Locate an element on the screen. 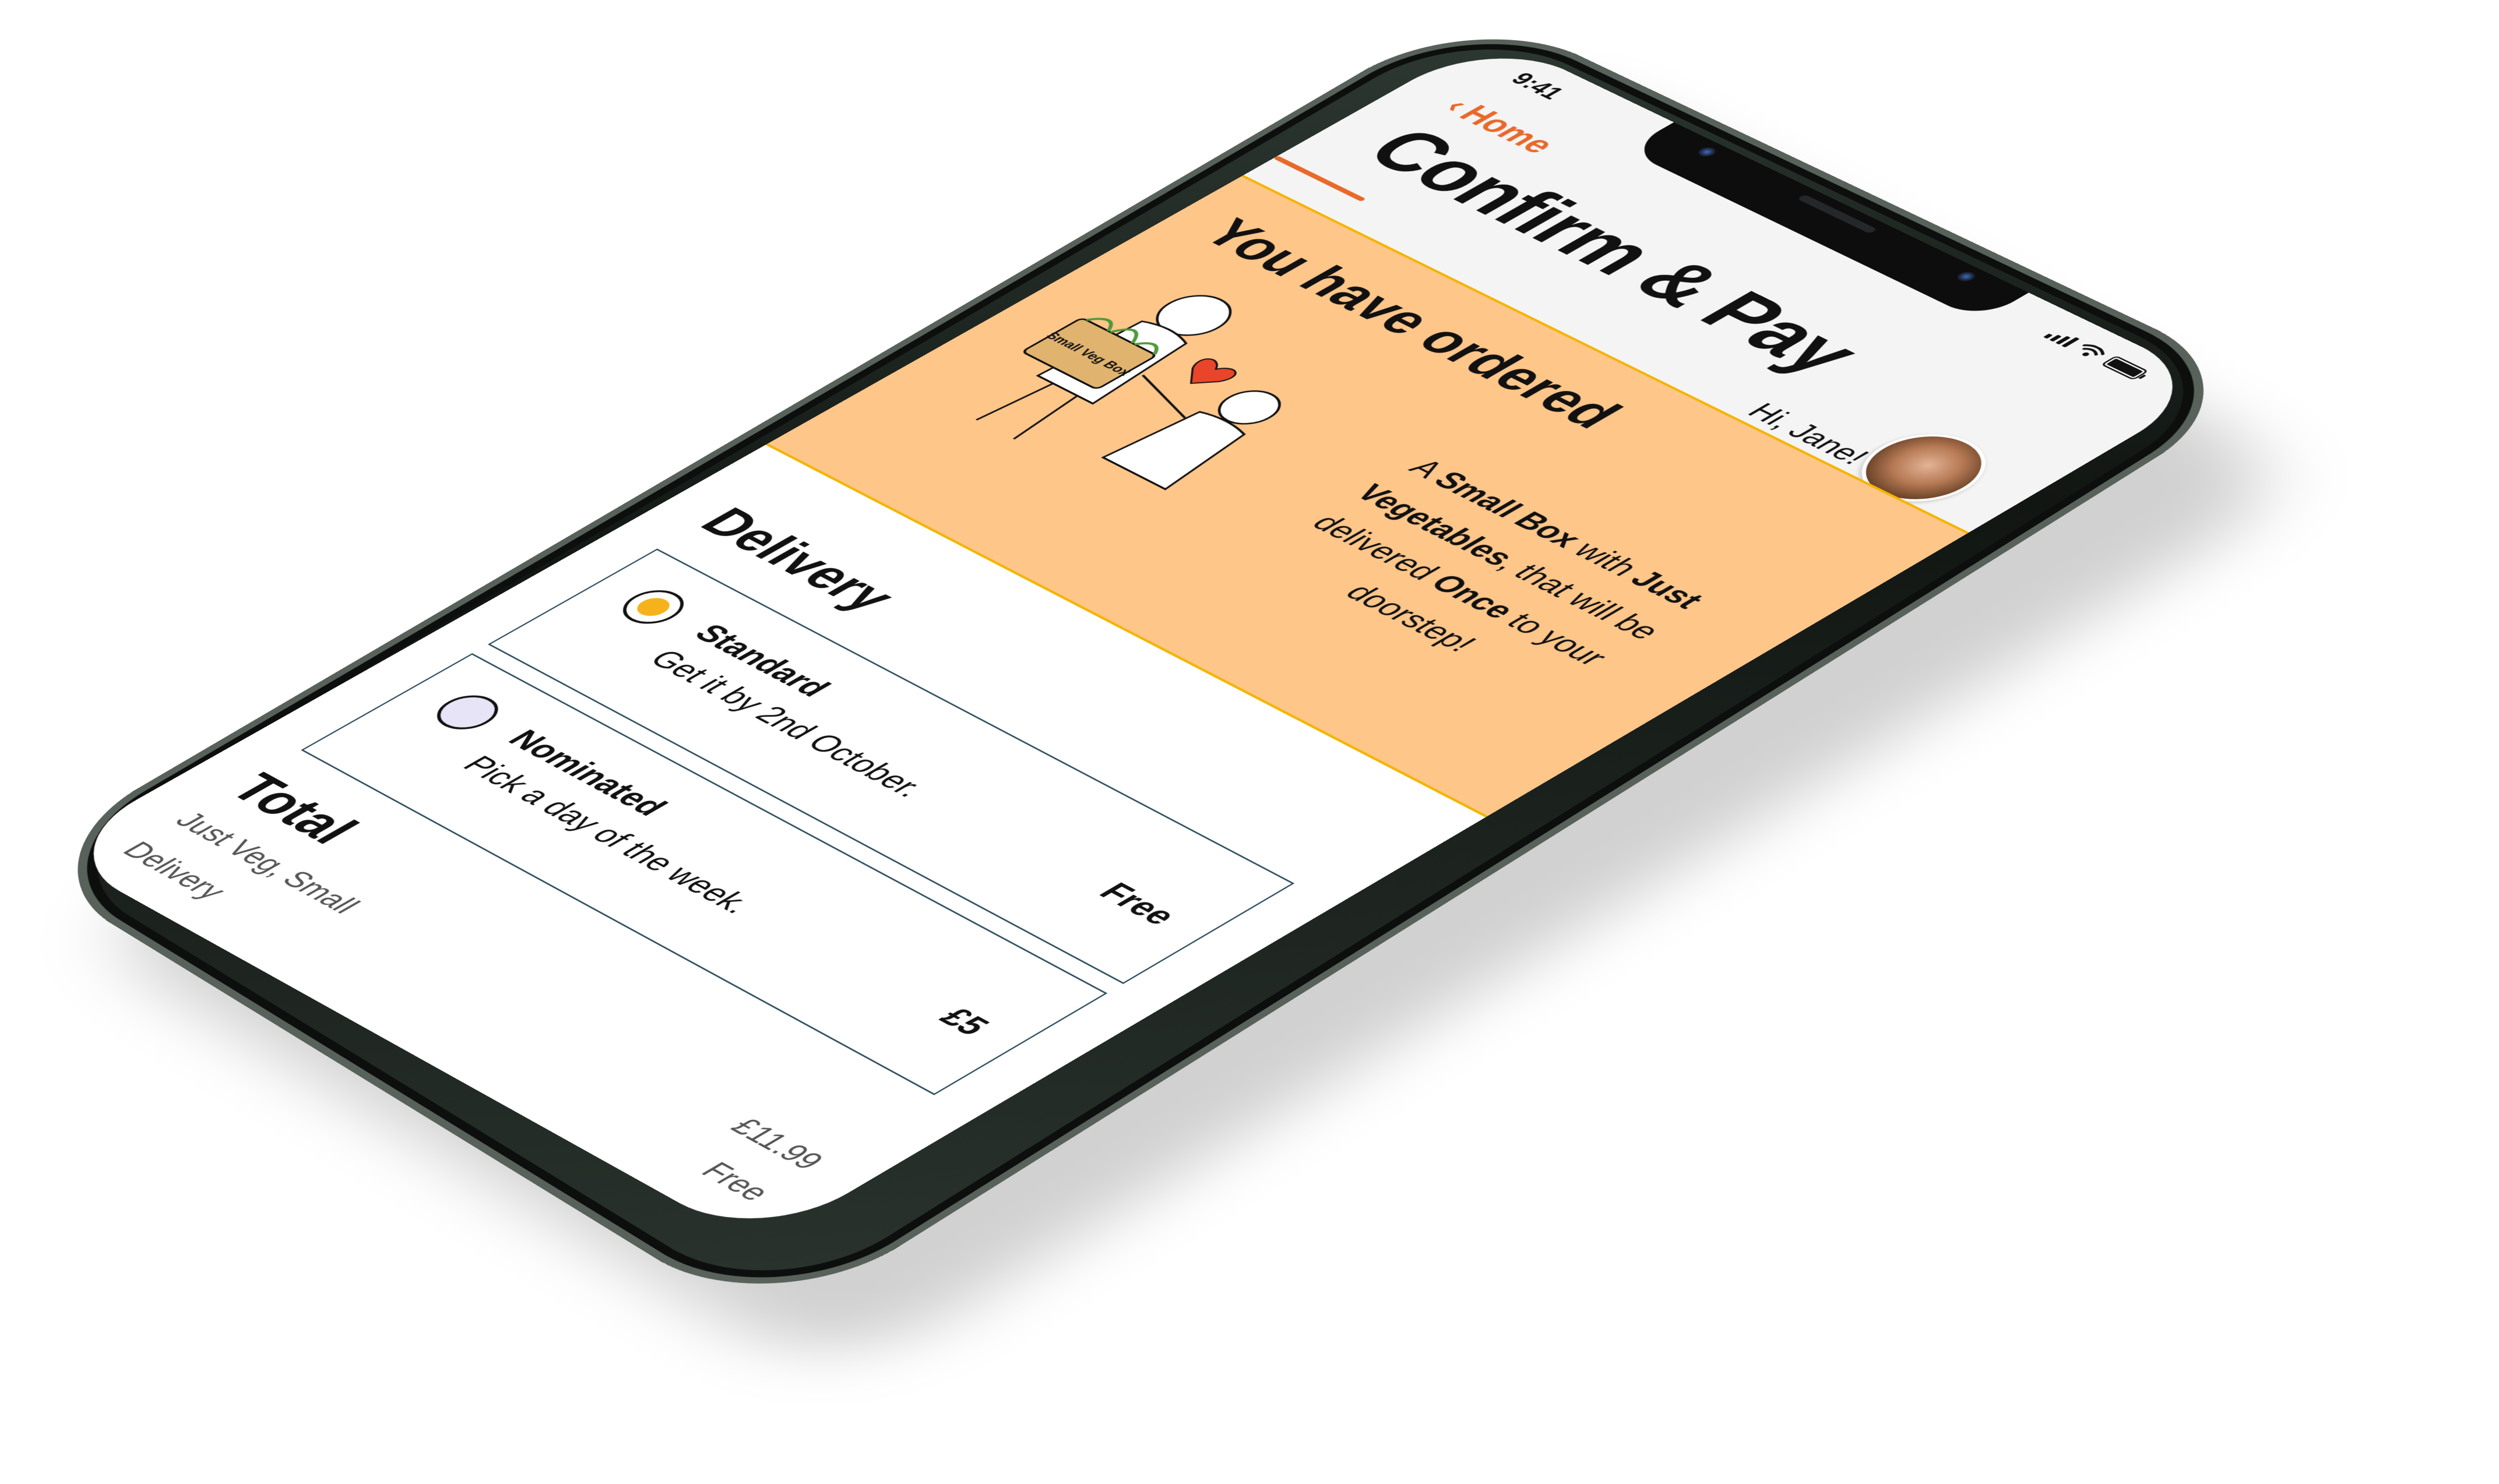 The image size is (2499, 1484). cellular-signal-icon is located at coordinates (2061, 338).